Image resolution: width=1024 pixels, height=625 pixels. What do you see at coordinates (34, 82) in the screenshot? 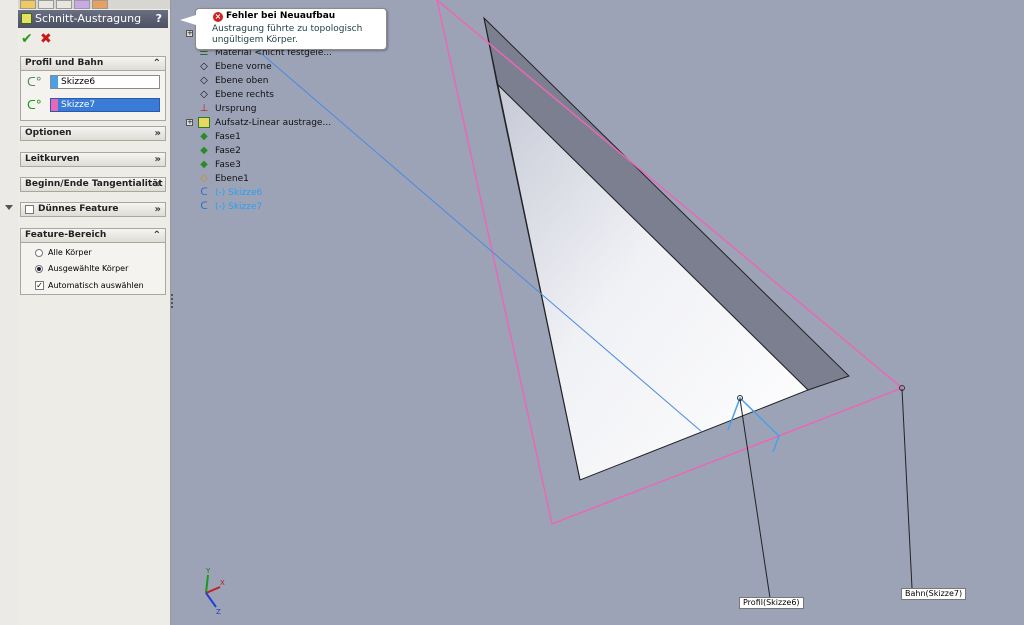
I see `profile-icon: ᑕ°` at bounding box center [34, 82].